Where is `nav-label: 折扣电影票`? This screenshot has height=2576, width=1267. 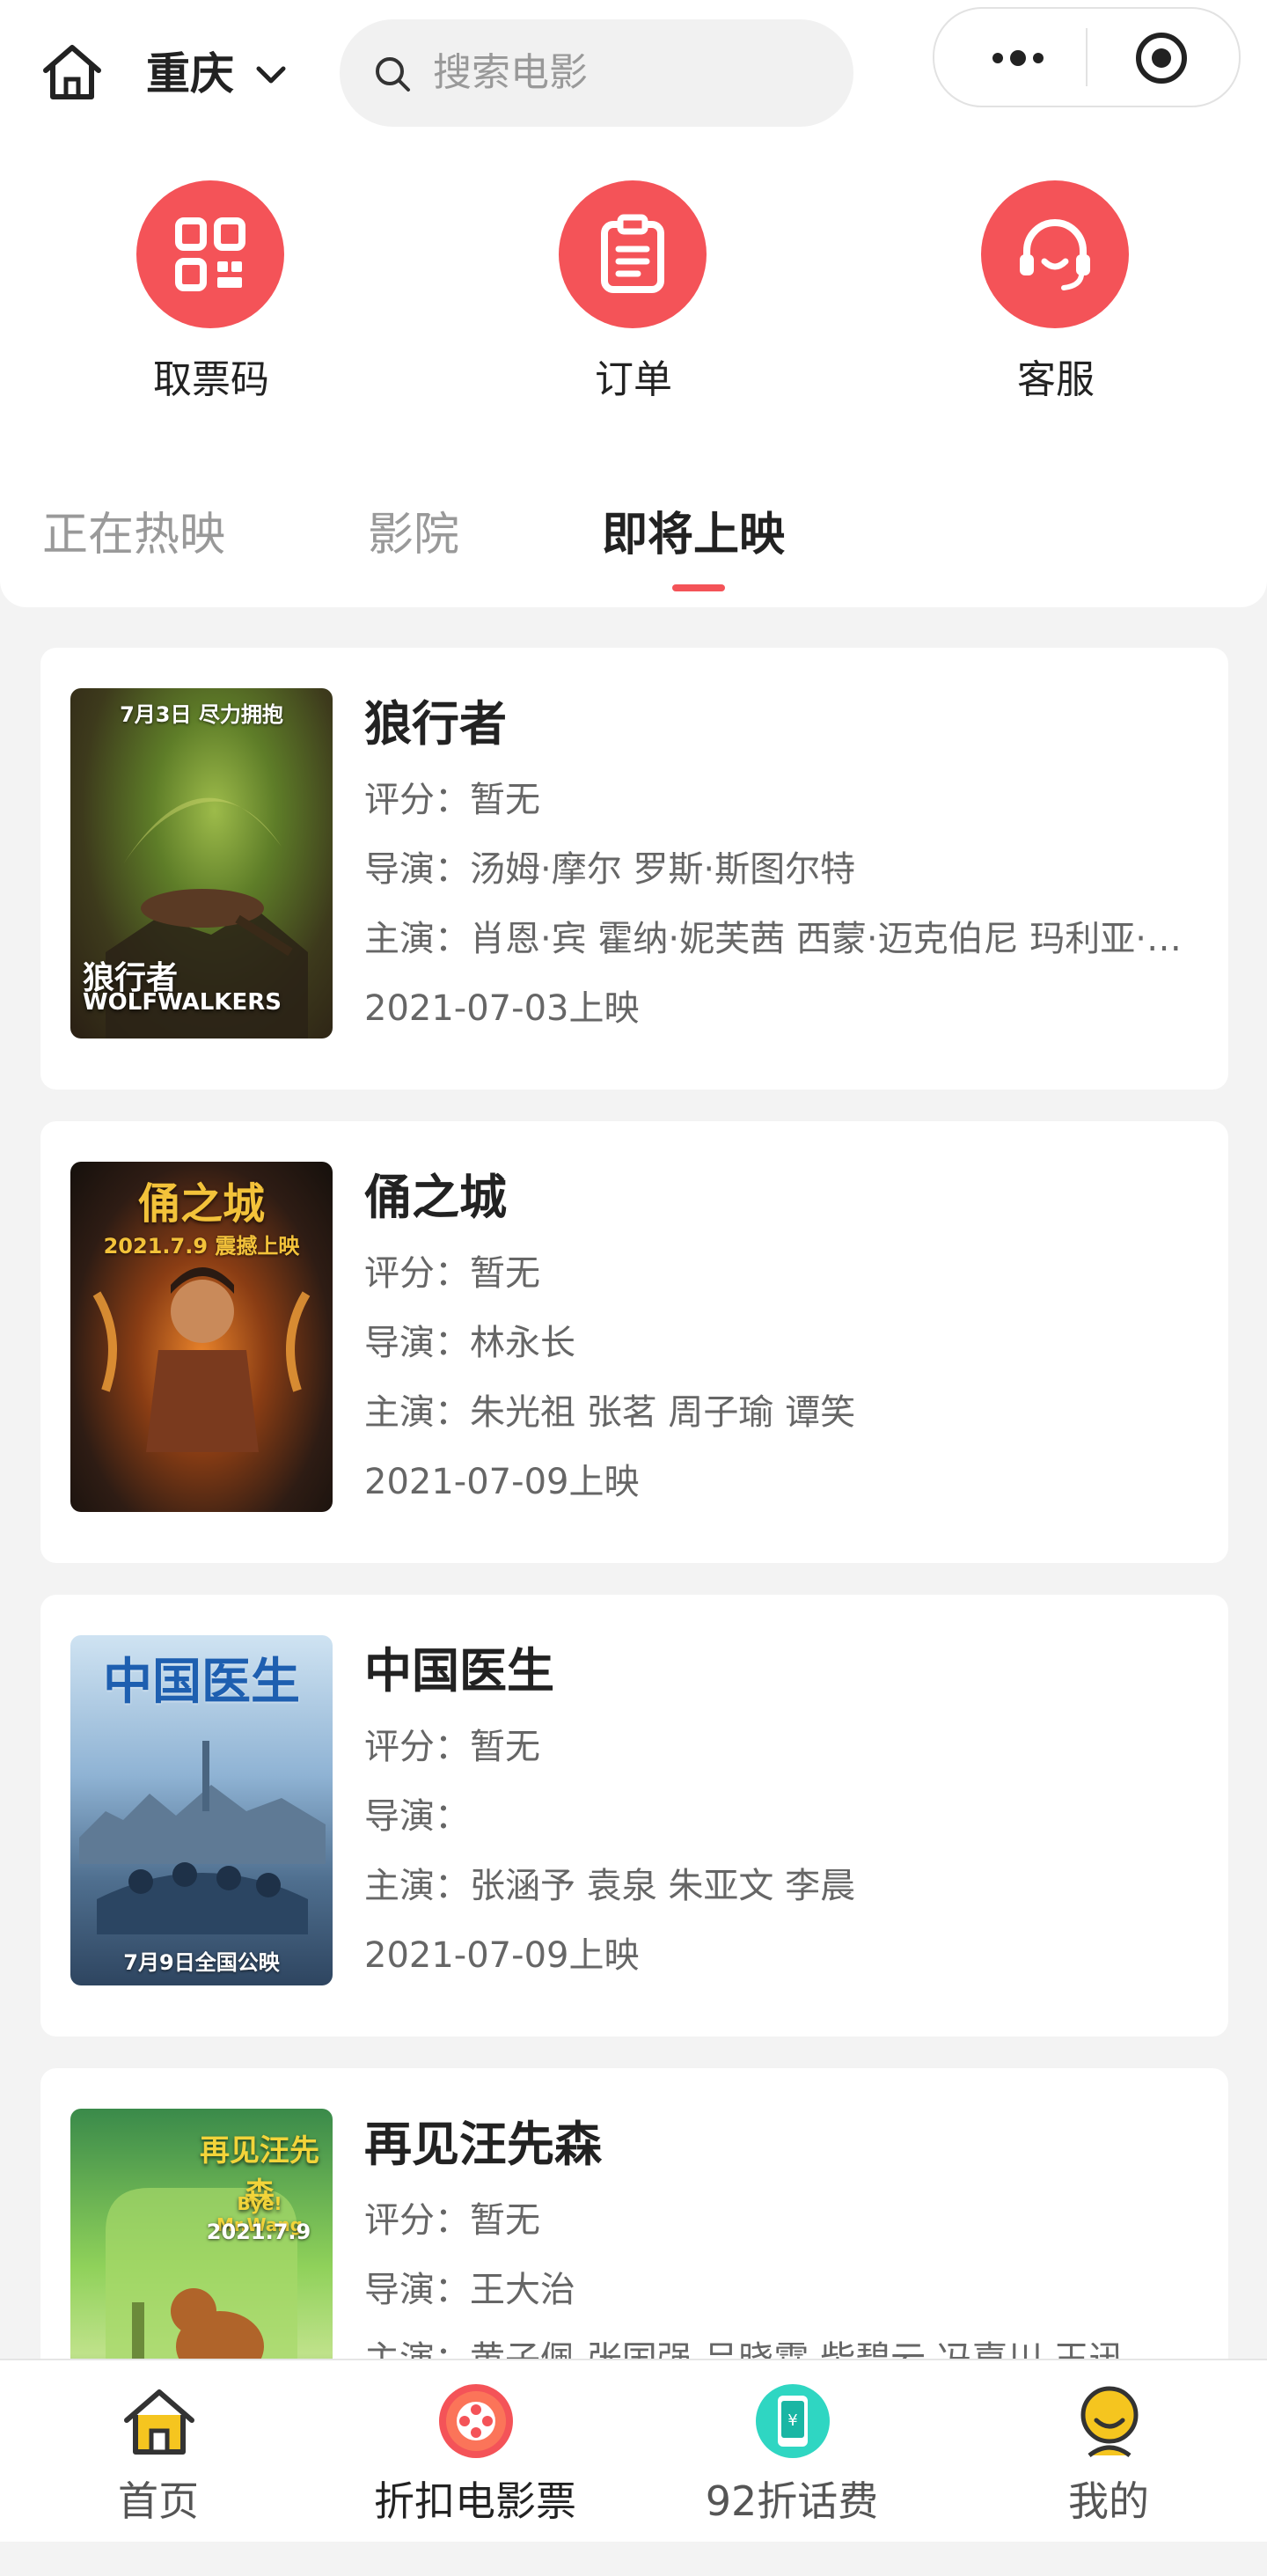 nav-label: 折扣电影票 is located at coordinates (475, 2501).